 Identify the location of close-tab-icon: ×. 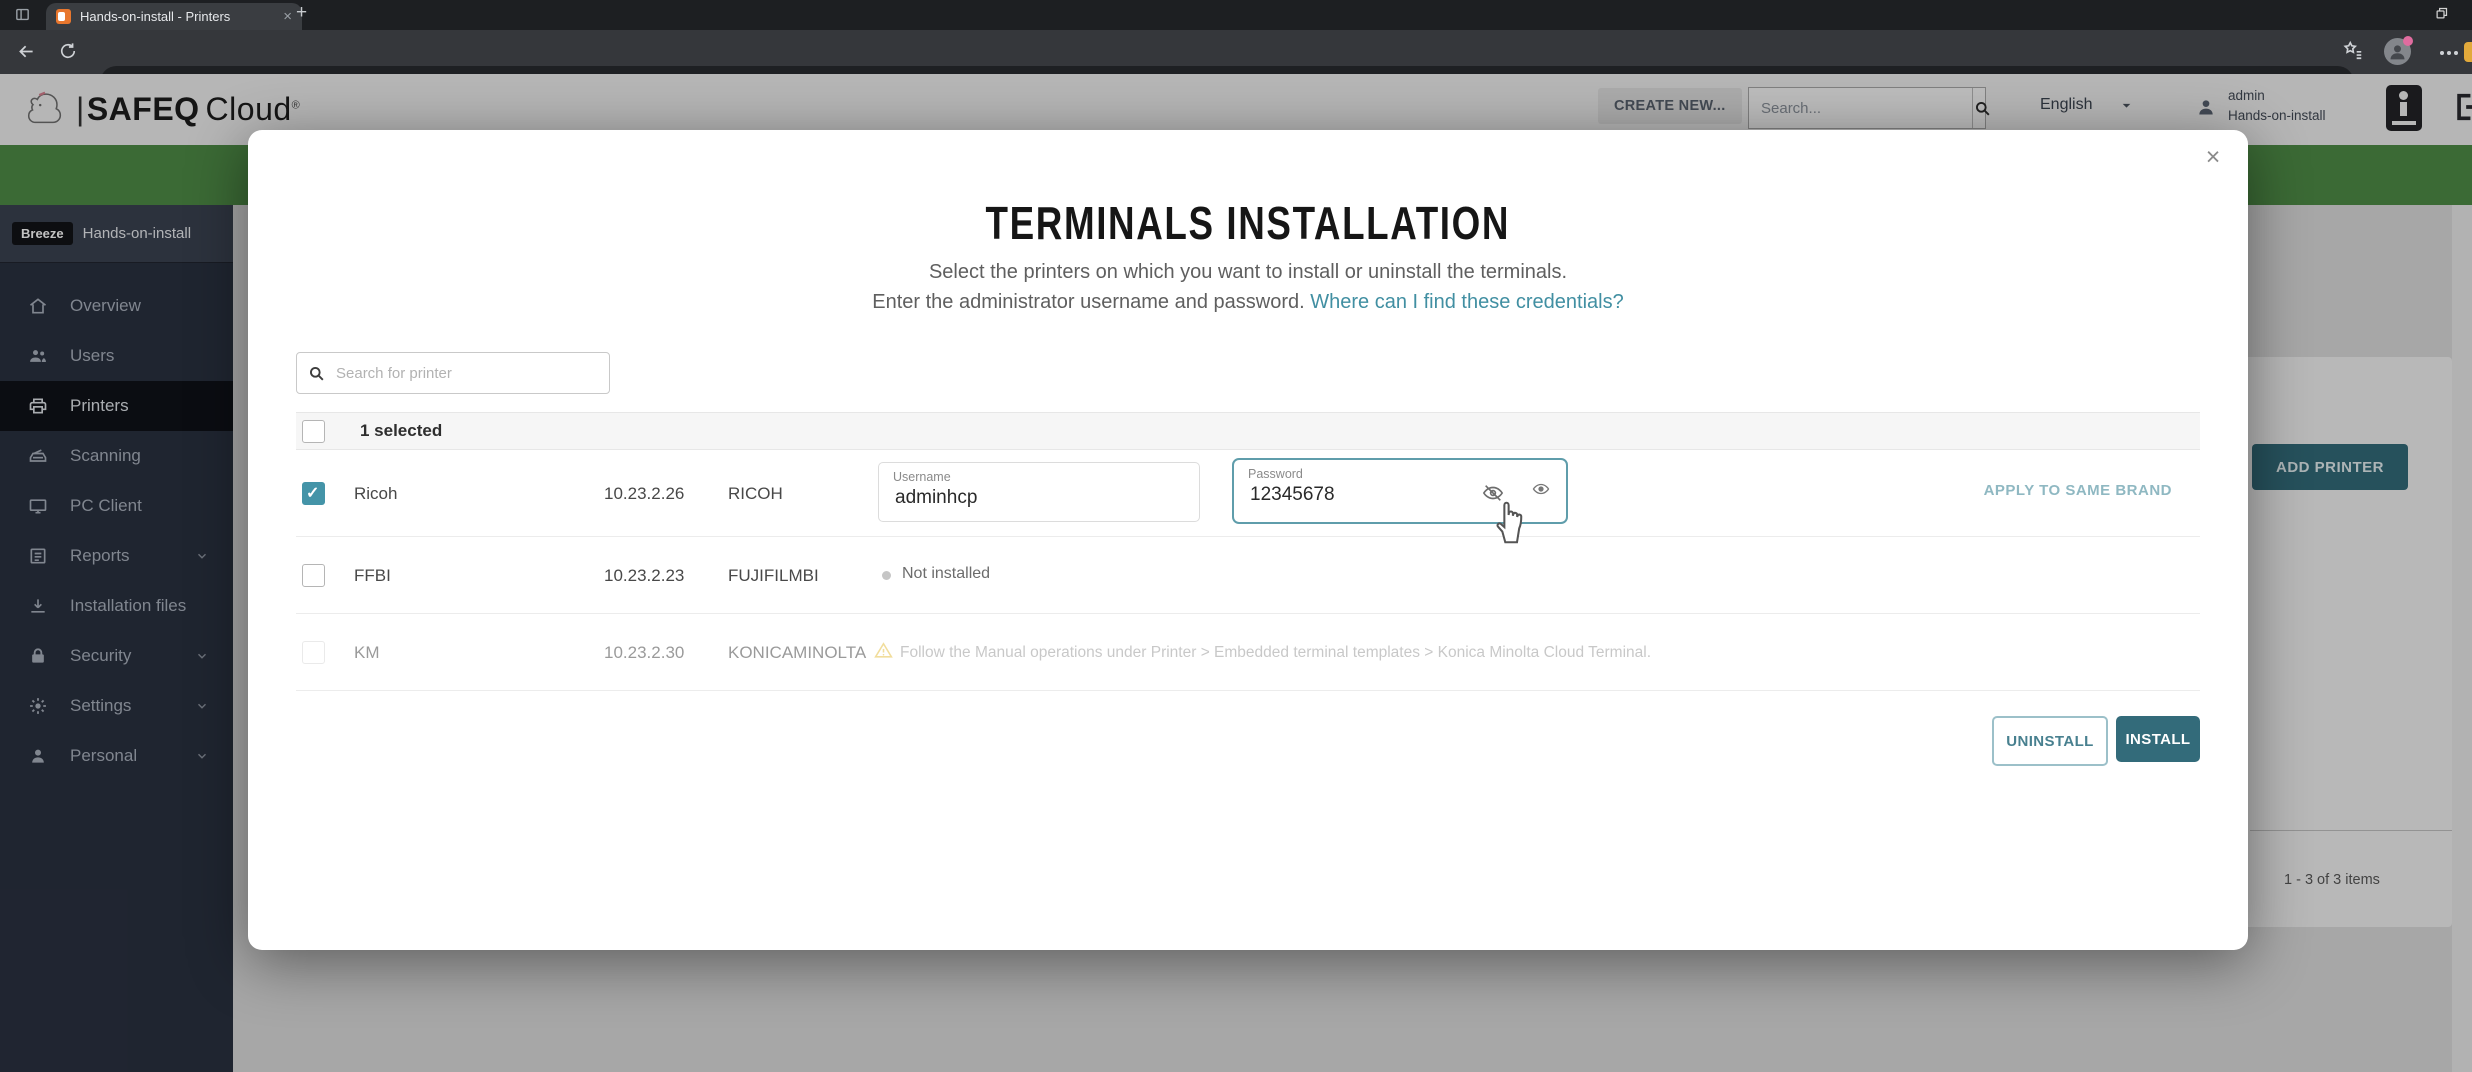
(287, 16).